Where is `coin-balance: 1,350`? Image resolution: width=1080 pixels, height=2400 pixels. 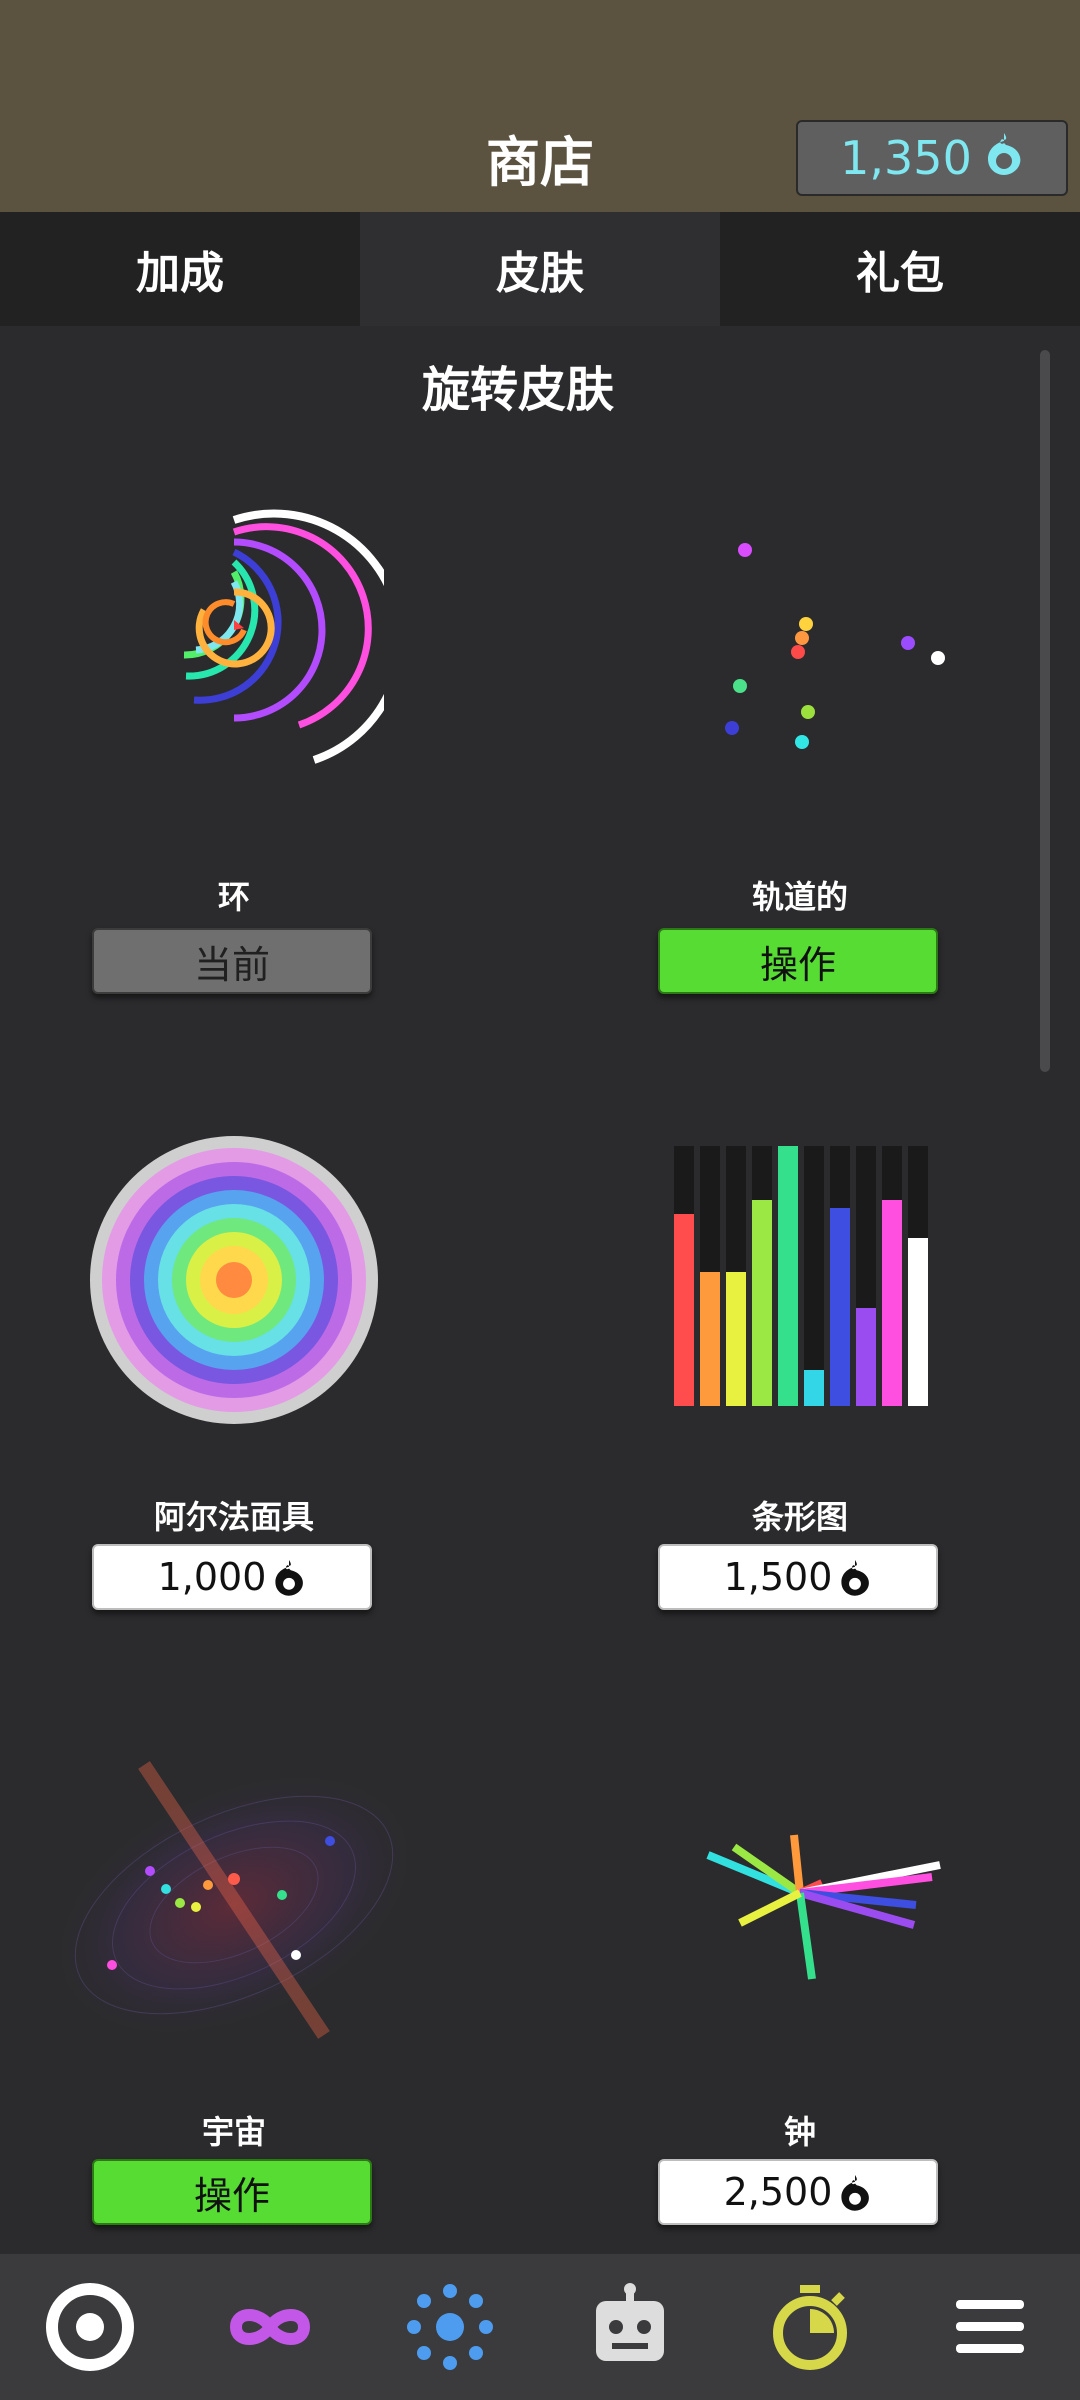
coin-balance: 1,350 is located at coordinates (932, 158).